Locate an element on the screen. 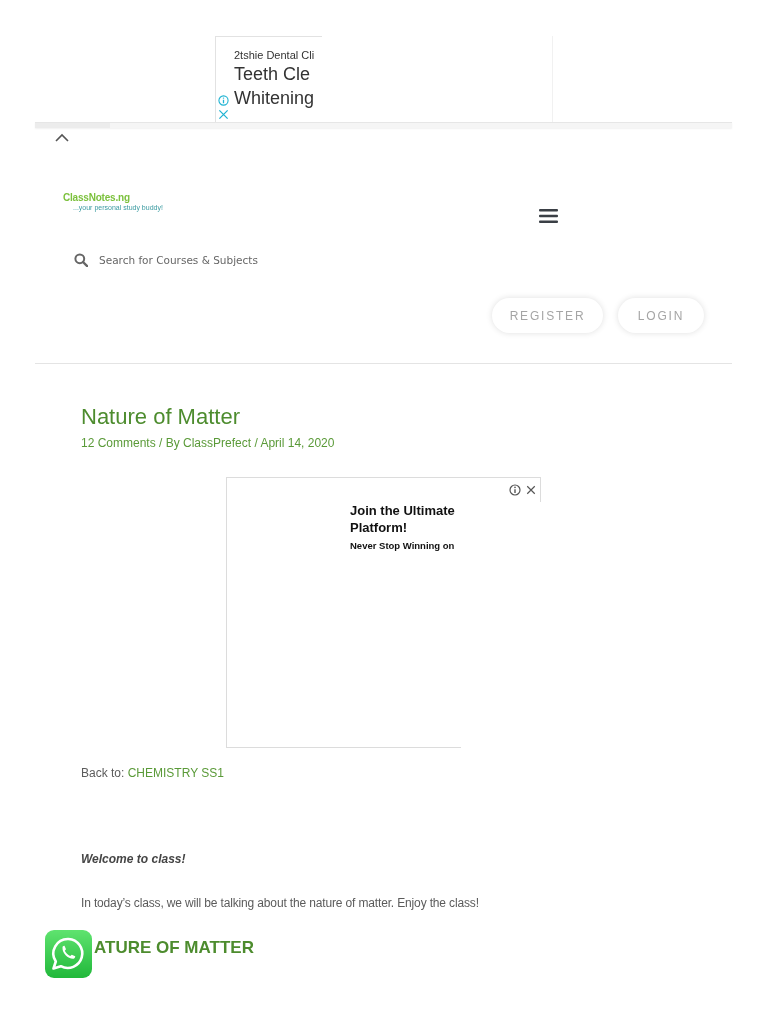 This screenshot has width=768, height=1024. logo-name: ClassNotes.ng is located at coordinates (96, 198).